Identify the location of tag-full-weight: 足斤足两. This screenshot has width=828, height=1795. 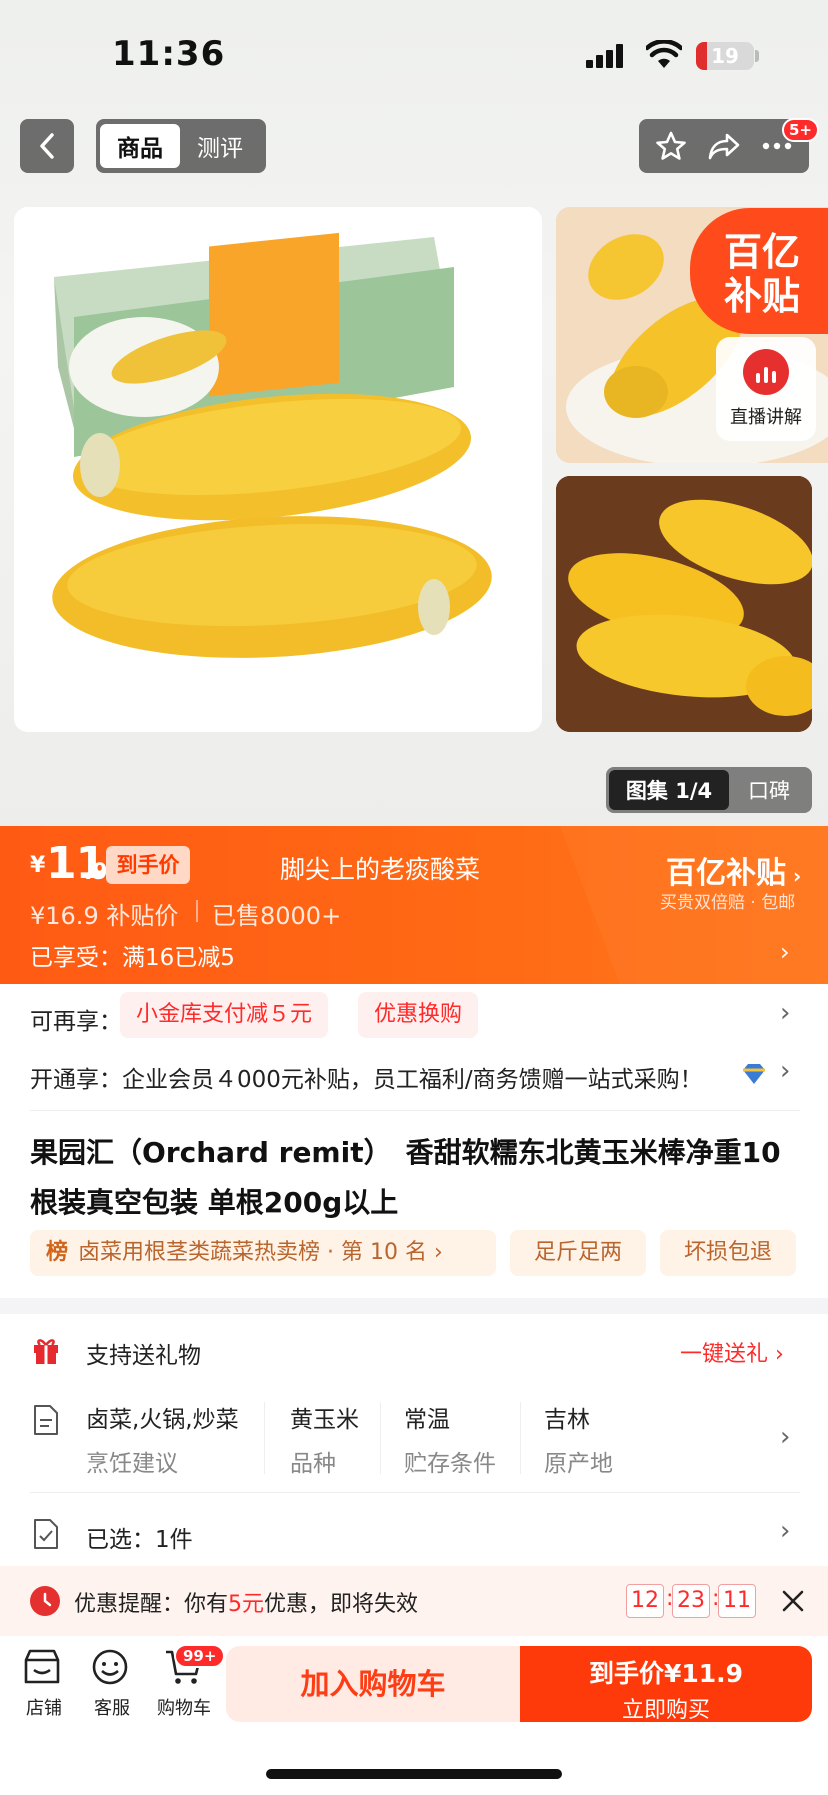
(578, 1253).